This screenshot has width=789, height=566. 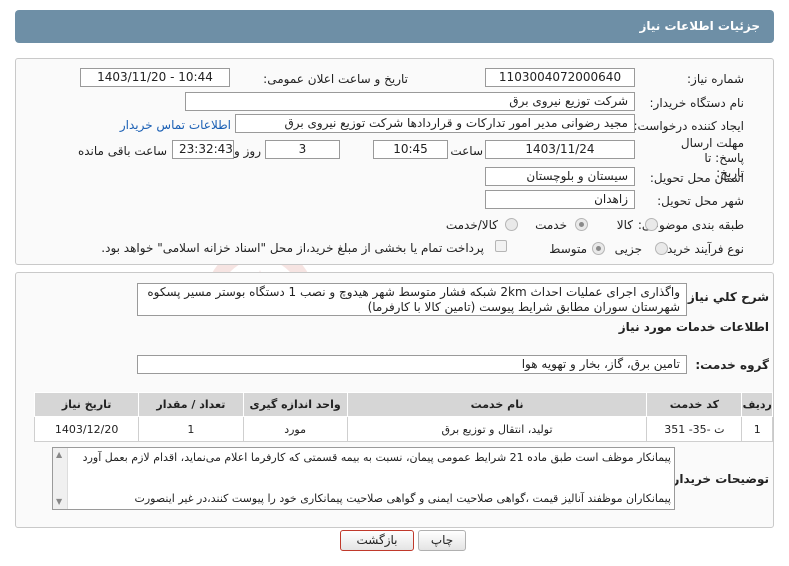 I want to click on cell-service-name: تولید، انتقال و توزیع برق, so click(x=497, y=429).